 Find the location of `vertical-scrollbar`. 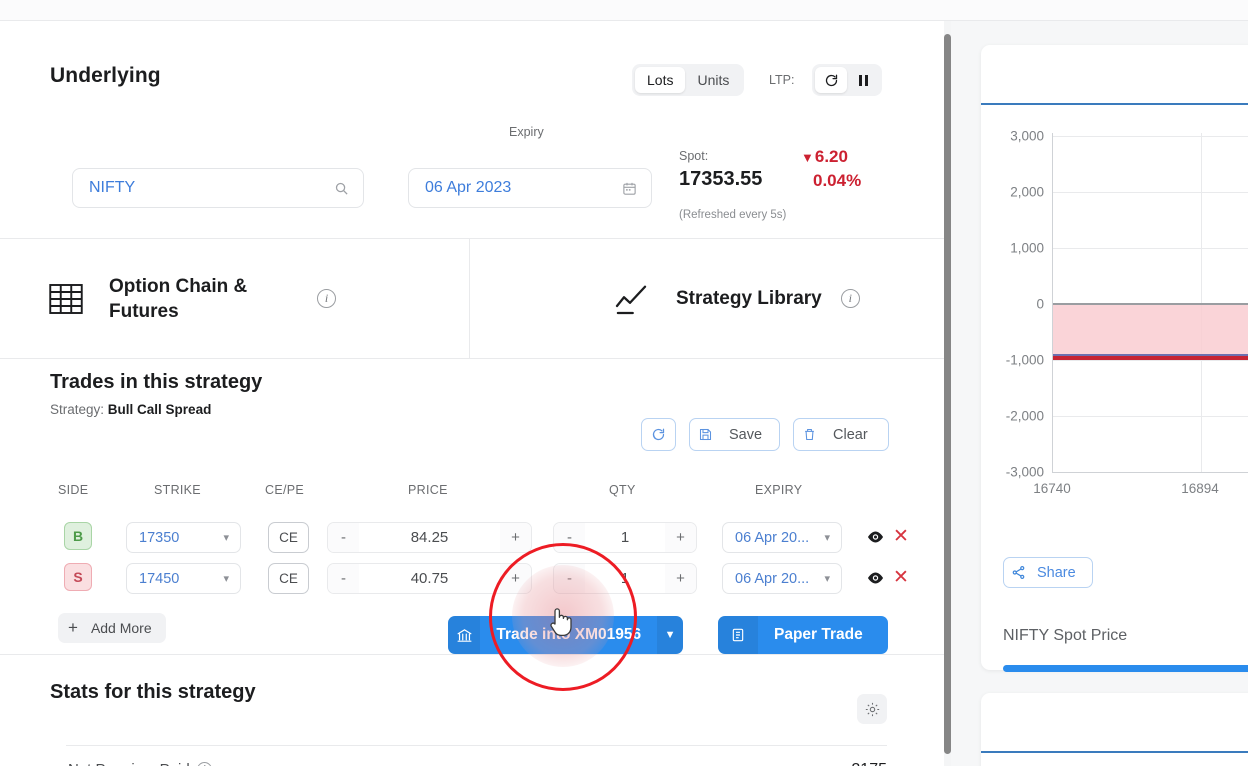

vertical-scrollbar is located at coordinates (947, 393).